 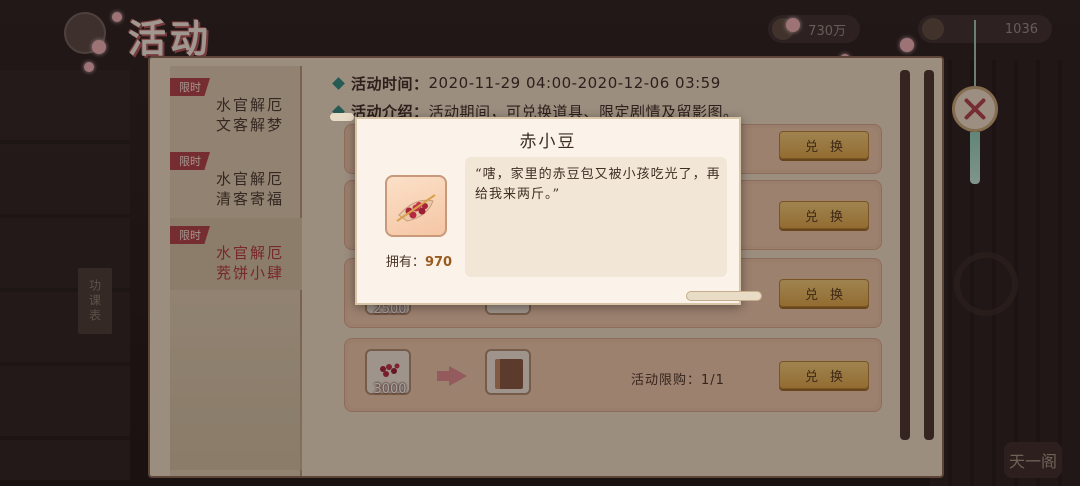 What do you see at coordinates (405, 262) in the screenshot?
I see `owned-label: 拥有：` at bounding box center [405, 262].